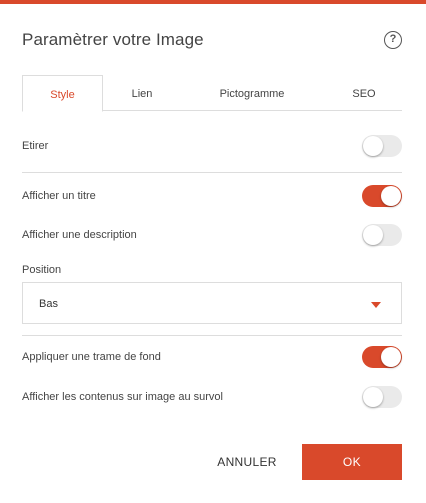 This screenshot has width=426, height=503. What do you see at coordinates (213, 2) in the screenshot?
I see `dialog-top-accent-bar` at bounding box center [213, 2].